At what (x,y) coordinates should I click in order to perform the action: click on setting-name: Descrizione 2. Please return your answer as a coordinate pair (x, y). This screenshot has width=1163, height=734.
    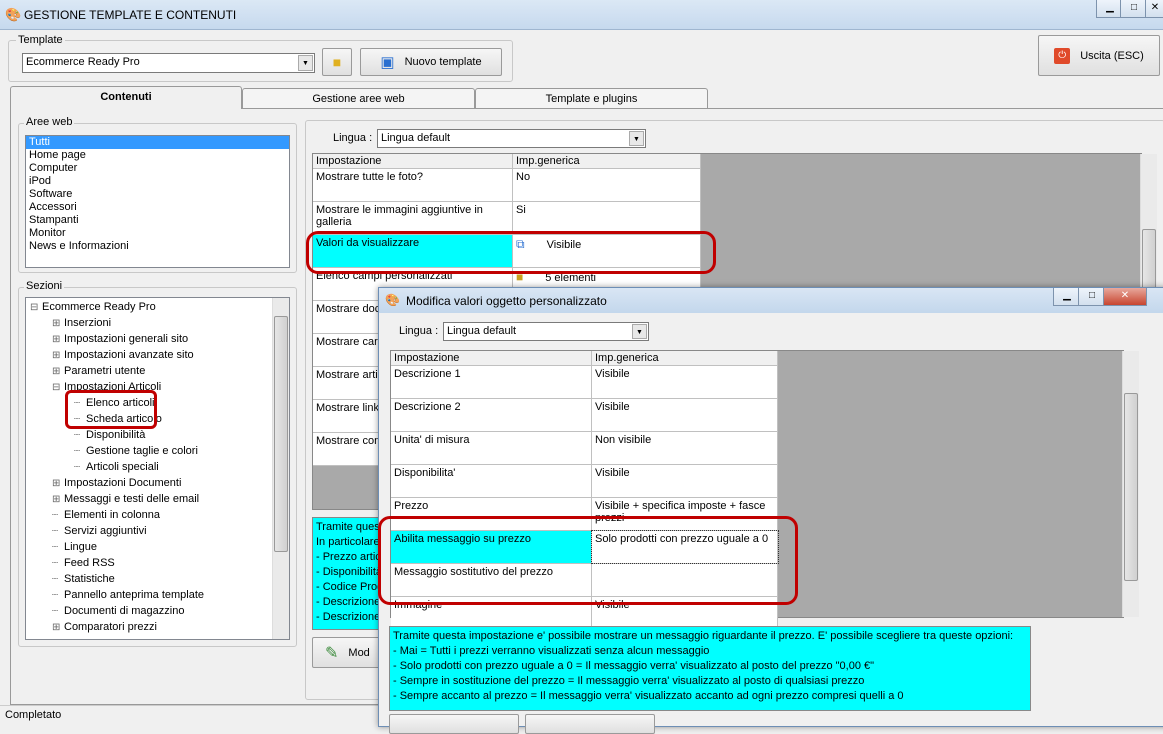
    Looking at the image, I should click on (491, 415).